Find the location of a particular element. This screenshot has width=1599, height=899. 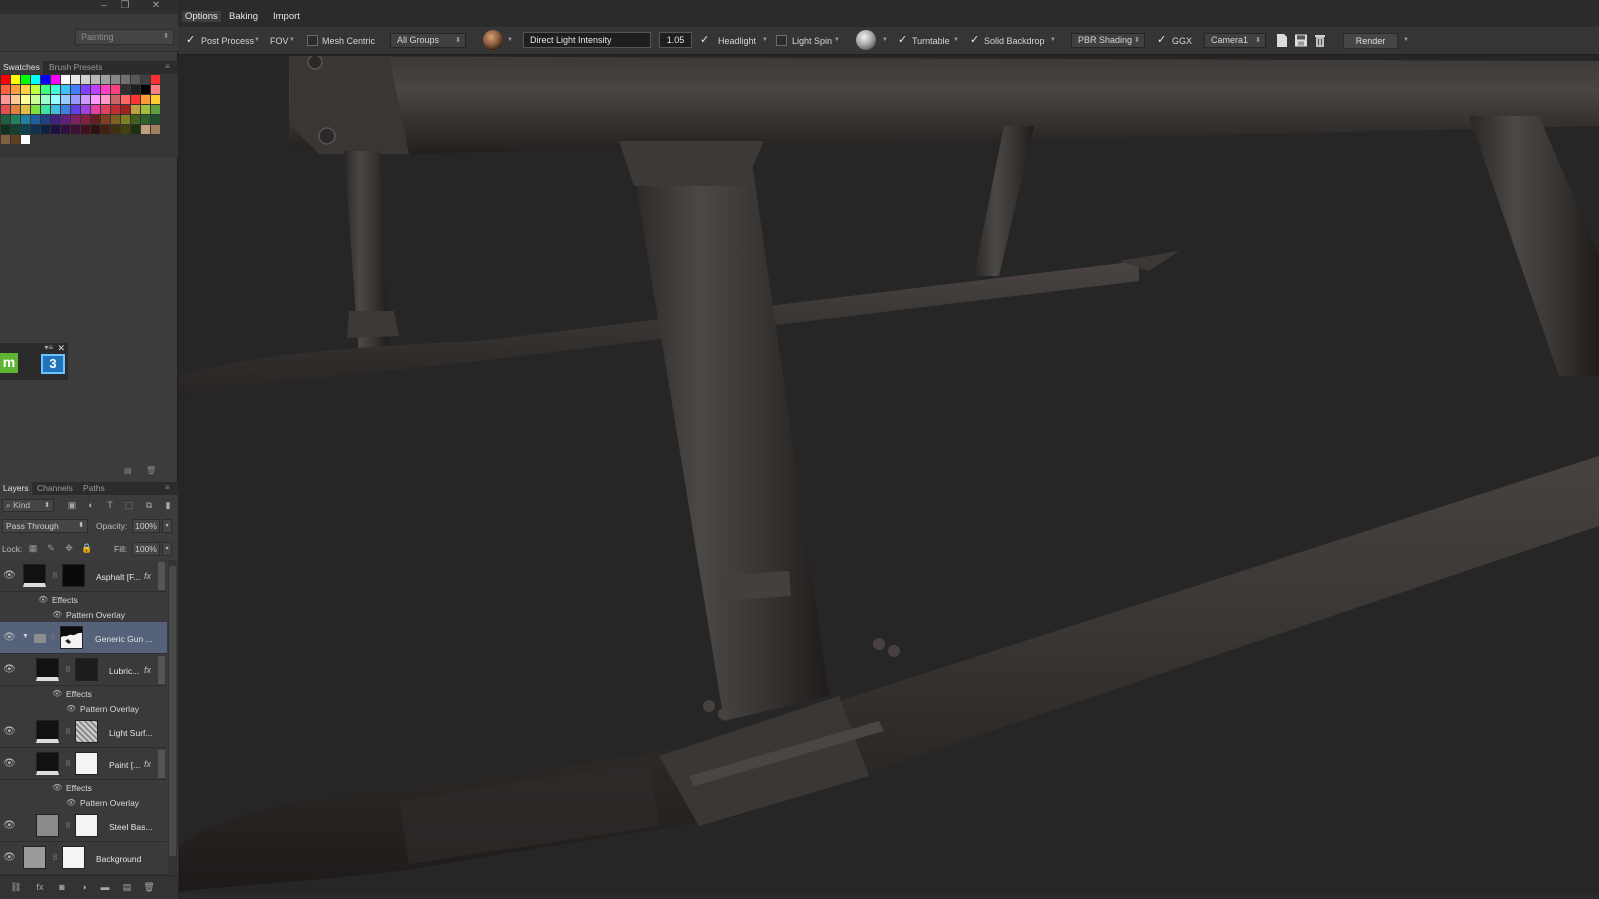

save-icon is located at coordinates (1301, 40).